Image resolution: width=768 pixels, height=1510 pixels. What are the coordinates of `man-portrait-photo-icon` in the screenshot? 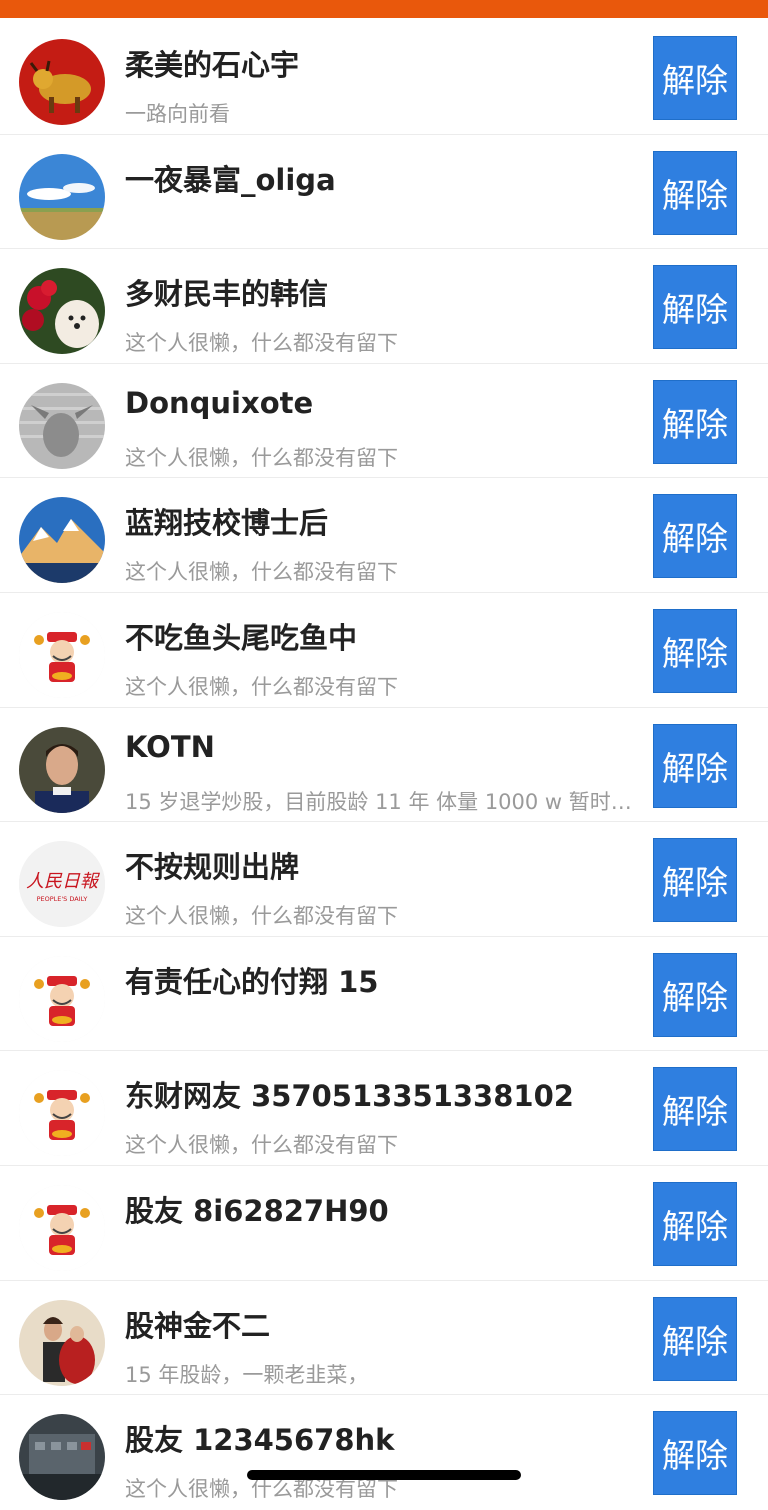 It's located at (62, 769).